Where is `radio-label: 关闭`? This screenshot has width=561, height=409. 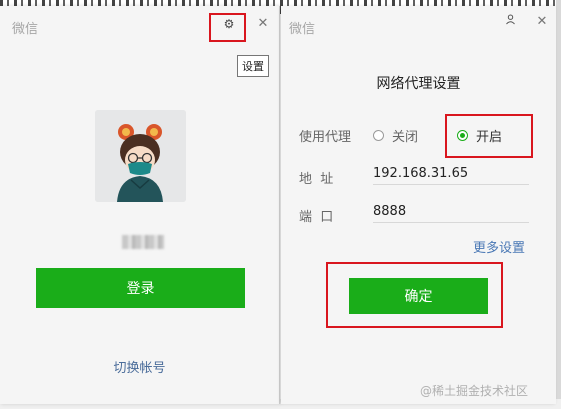
radio-label: 关闭 is located at coordinates (405, 137).